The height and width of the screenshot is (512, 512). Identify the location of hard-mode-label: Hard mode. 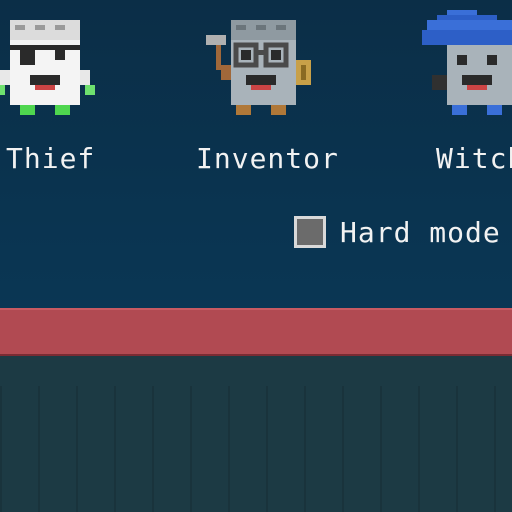
(420, 232).